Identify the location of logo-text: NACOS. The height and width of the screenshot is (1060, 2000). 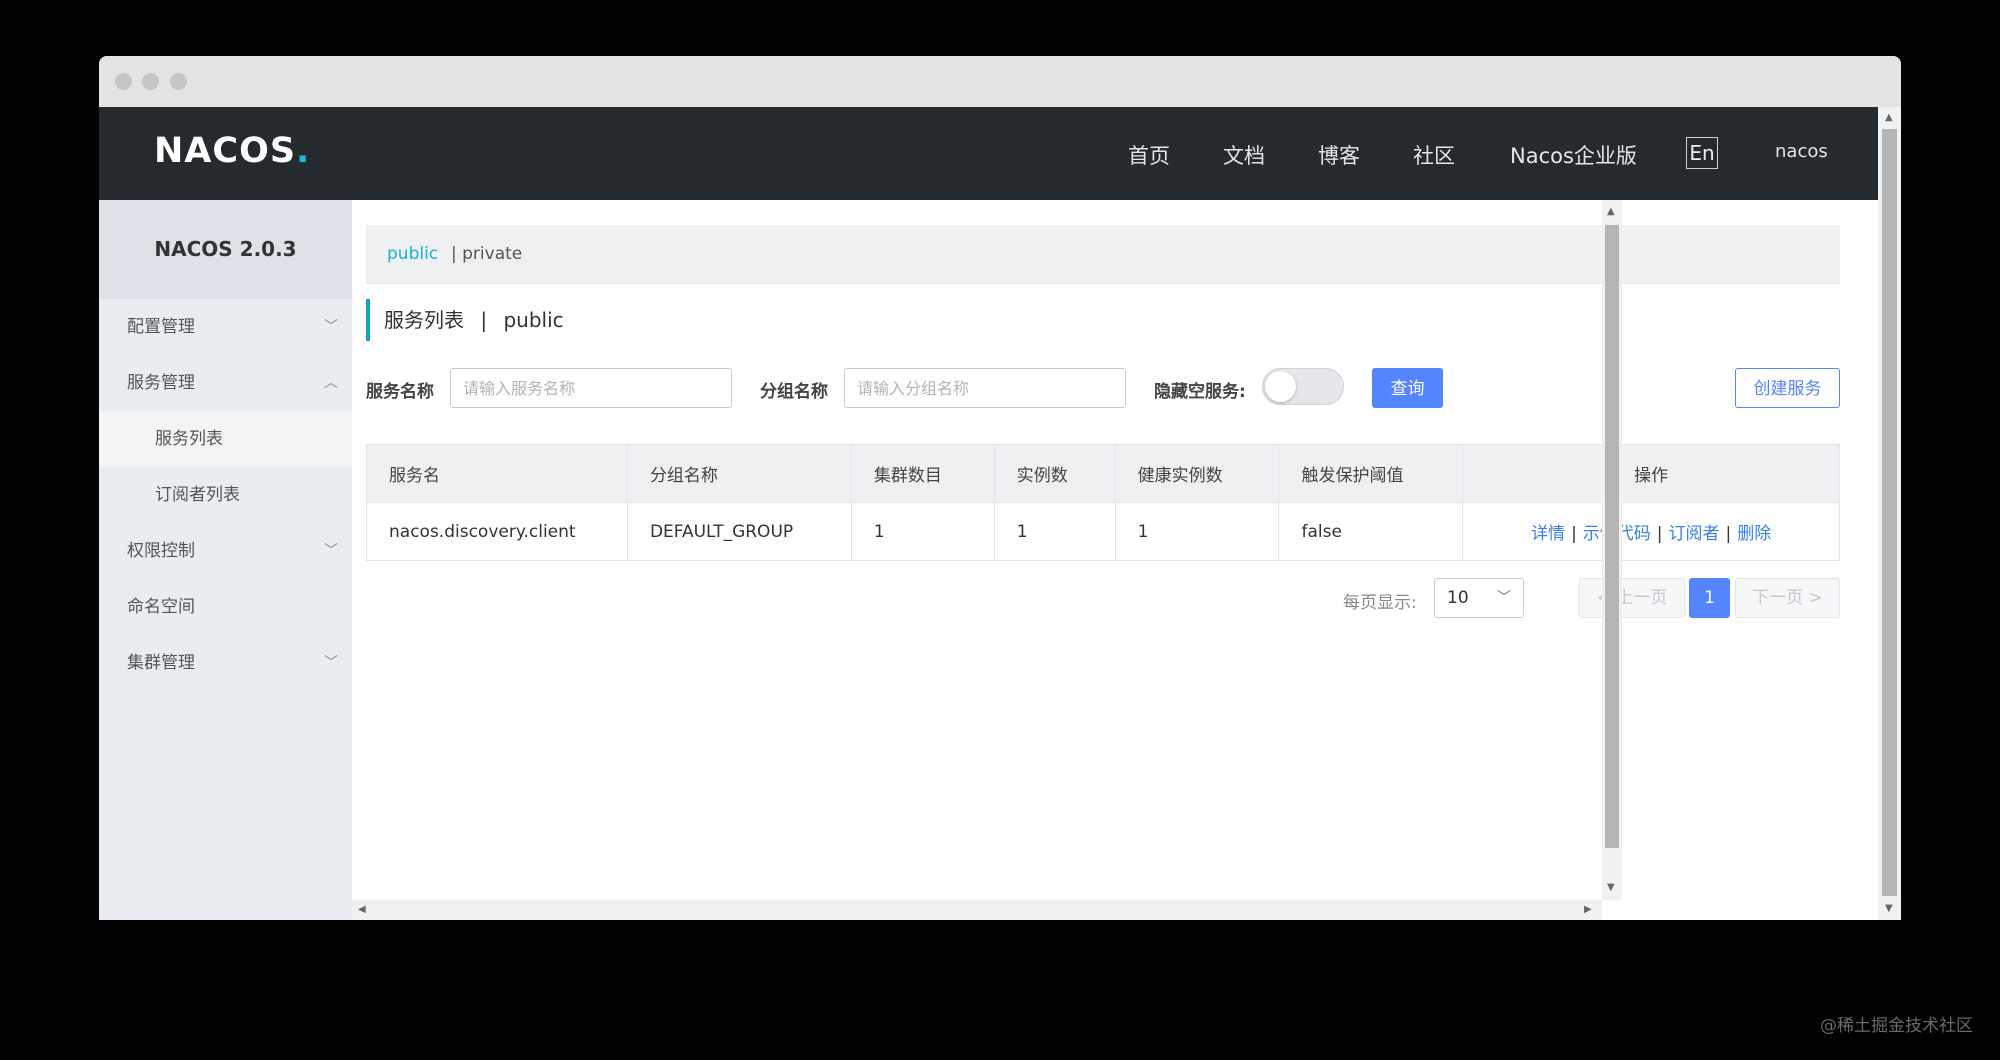
(225, 151).